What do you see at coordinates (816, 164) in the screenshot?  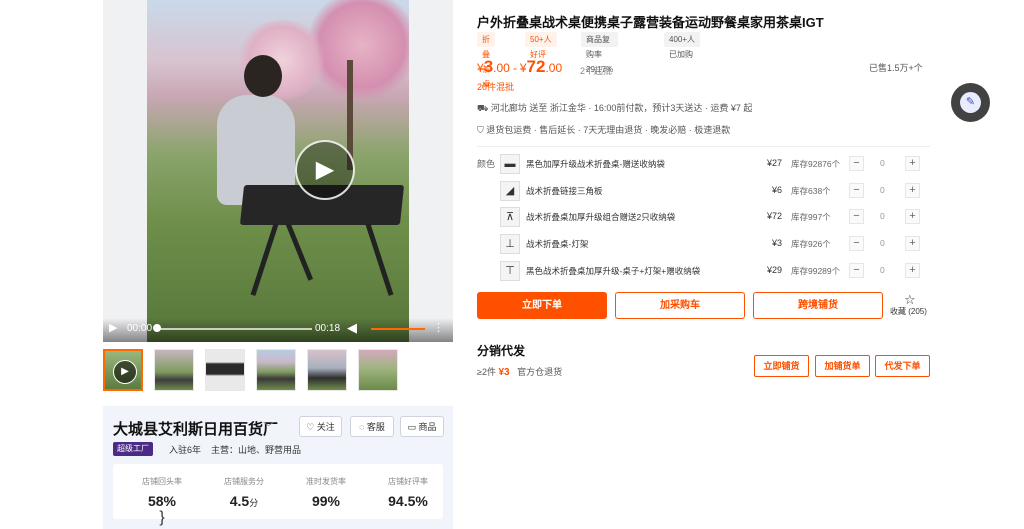 I see `variant-stock: 库存92876个` at bounding box center [816, 164].